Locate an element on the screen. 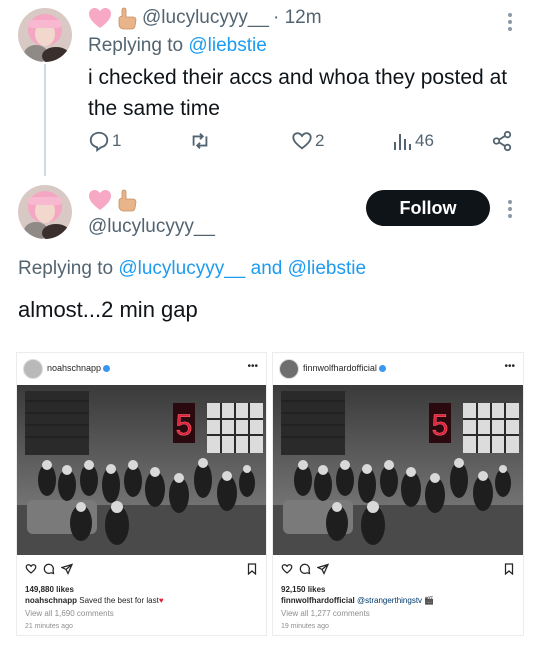 This screenshot has width=540, height=649. ig-caption: noahschnapp Saved the best for last♥ is located at coordinates (94, 600).